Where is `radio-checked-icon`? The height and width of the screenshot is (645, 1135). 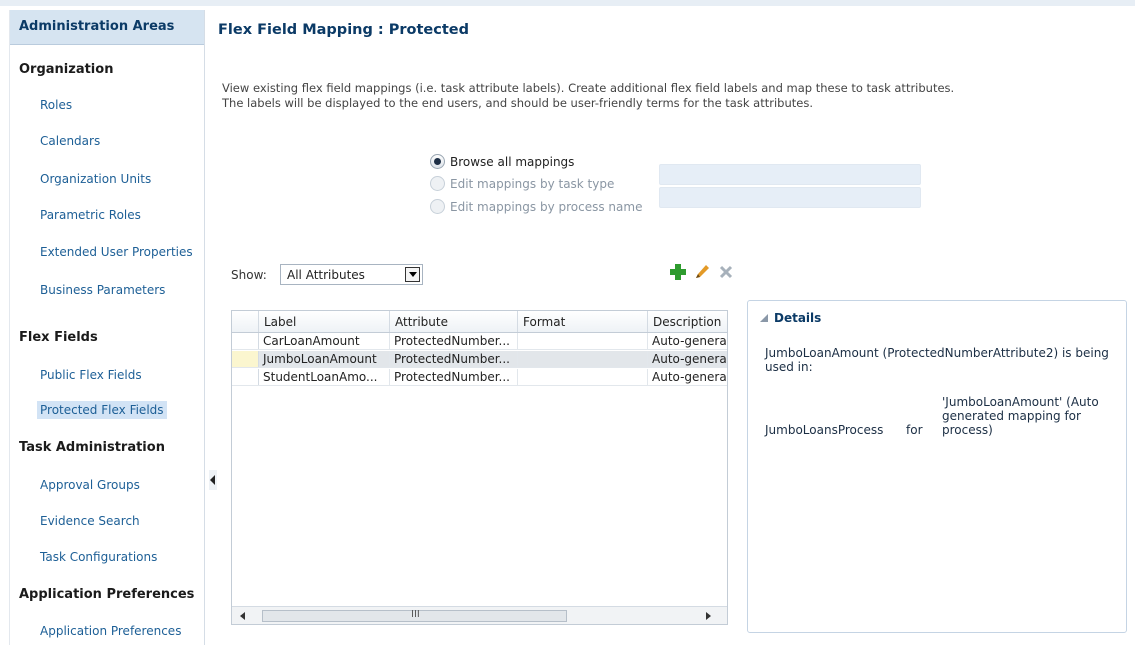
radio-checked-icon is located at coordinates (437, 161).